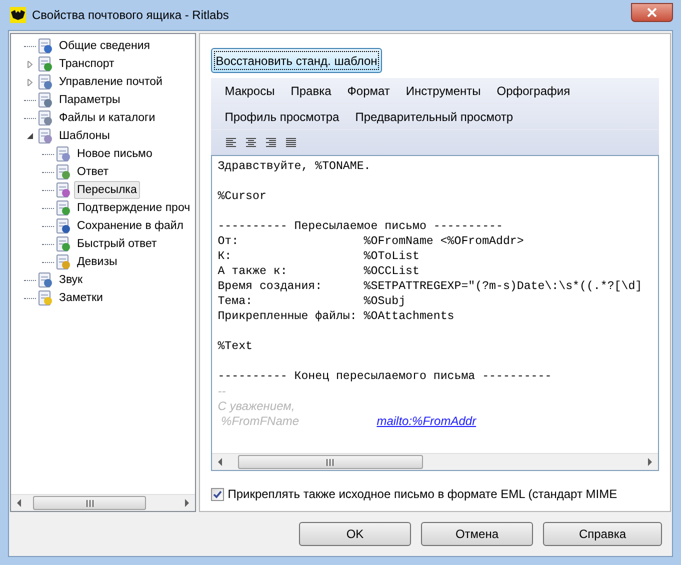 This screenshot has width=681, height=565. I want to click on template-line: ---------- Пересылаемое письмо ----------, so click(361, 226).